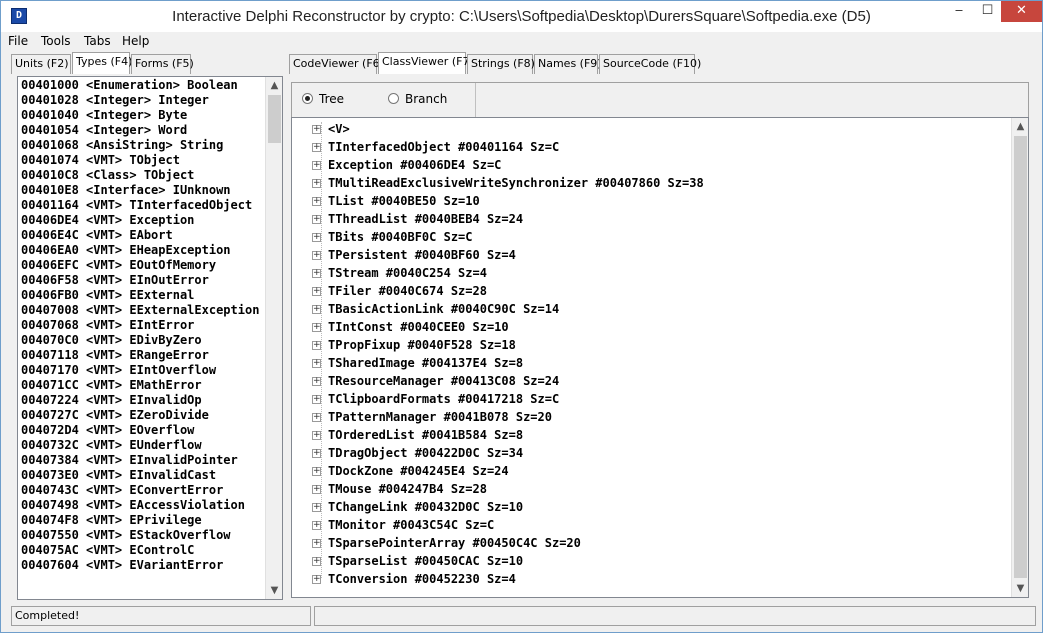 Image resolution: width=1043 pixels, height=633 pixels. I want to click on type-list-item: 00401164 <VMT> TInterfacedObject, so click(141, 205).